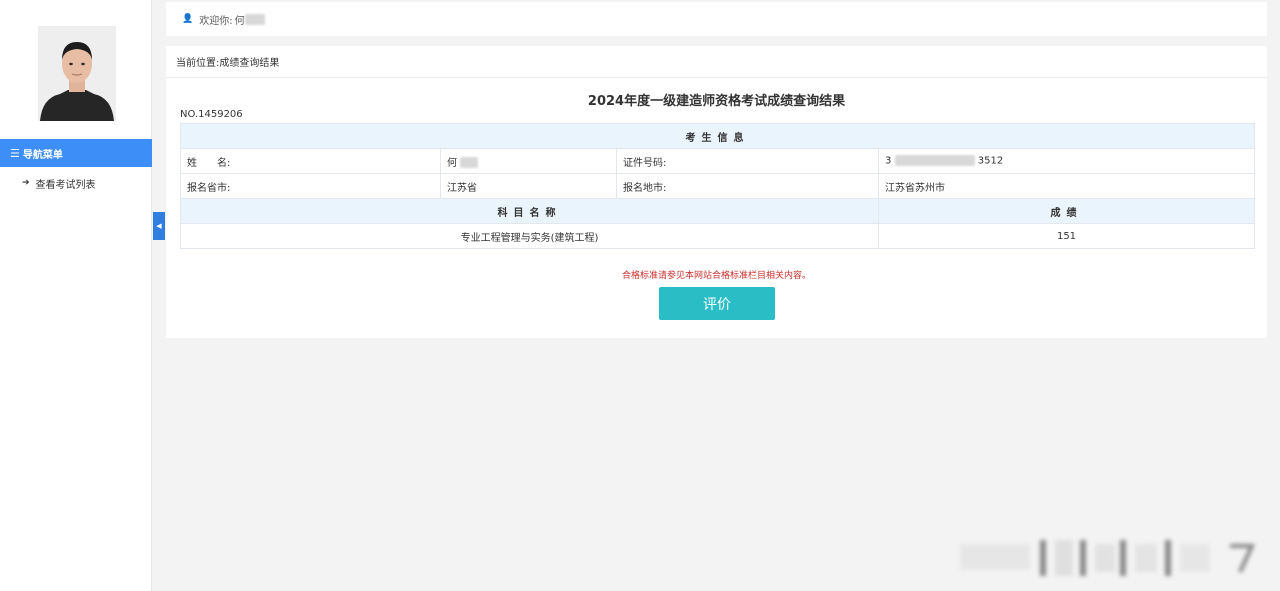  Describe the element at coordinates (452, 163) in the screenshot. I see `value-name: 何` at that location.